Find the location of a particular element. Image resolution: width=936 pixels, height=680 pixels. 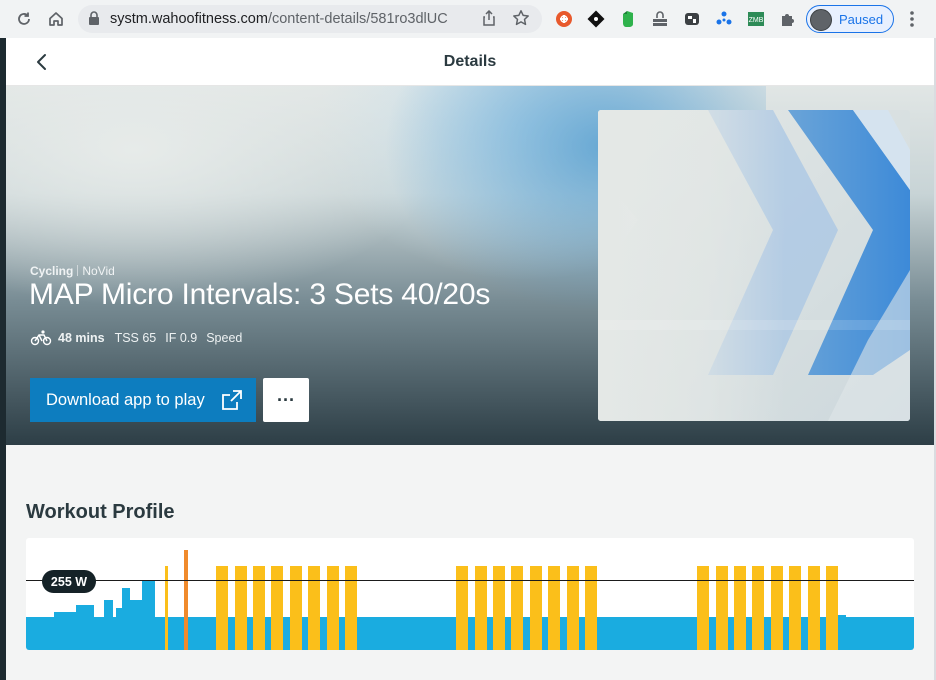

share-icon is located at coordinates (489, 20).